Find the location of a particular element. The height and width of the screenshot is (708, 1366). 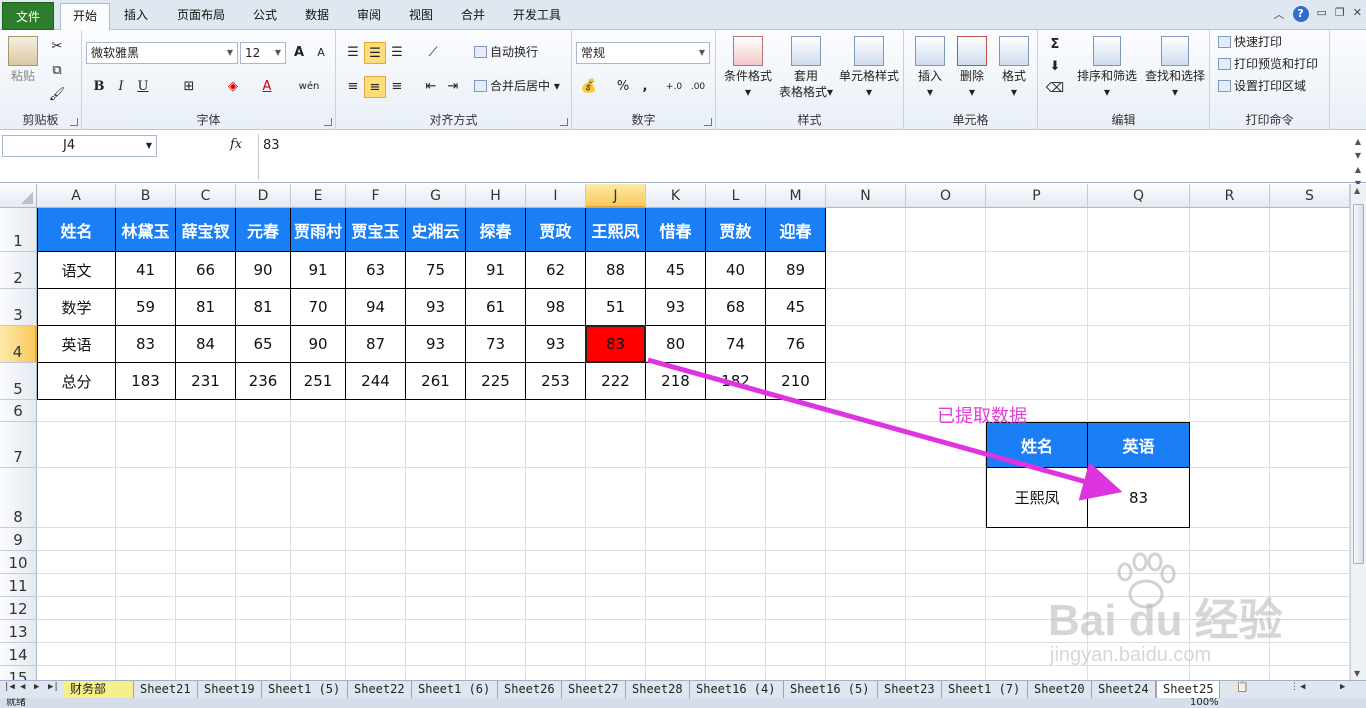

group-label-number: 数字 is located at coordinates (643, 120).